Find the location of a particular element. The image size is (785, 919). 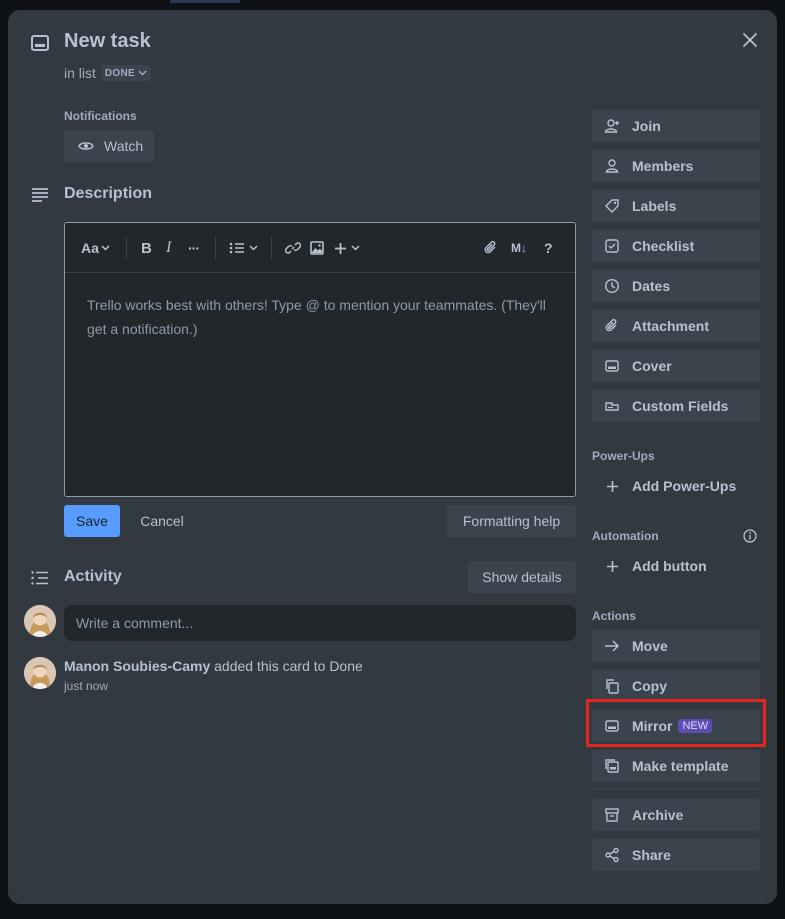

make-template-label: Make template is located at coordinates (680, 766).